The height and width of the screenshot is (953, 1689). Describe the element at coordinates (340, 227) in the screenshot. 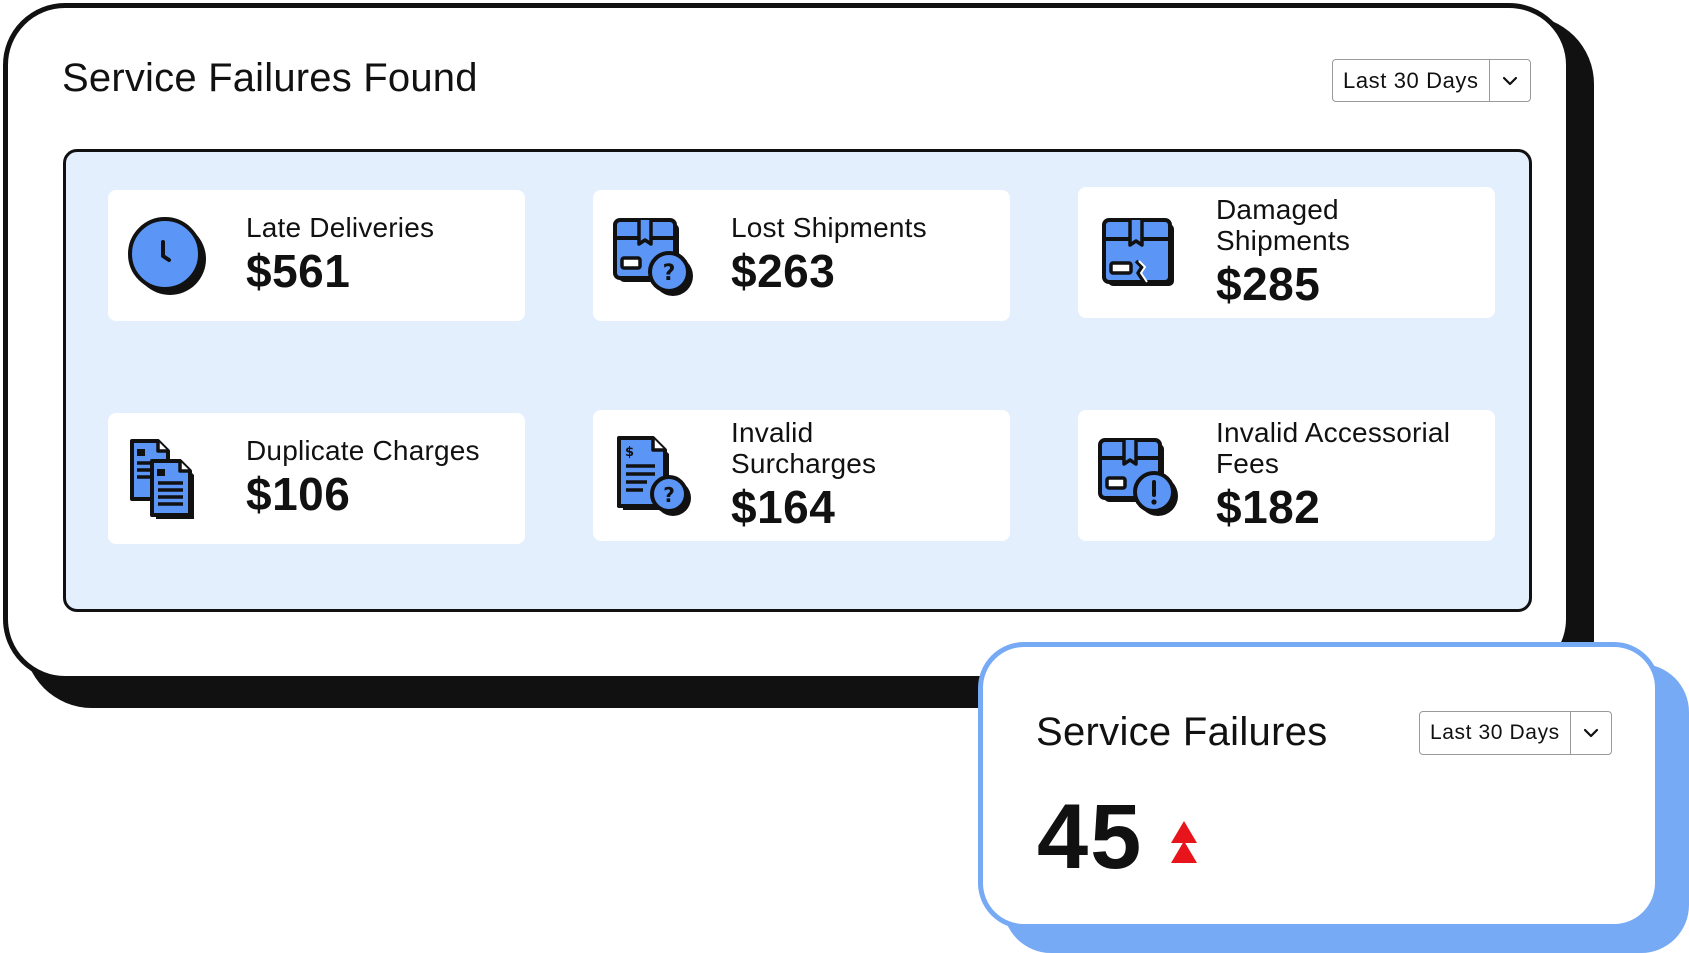

I see `card-label: Late Deliveries` at that location.